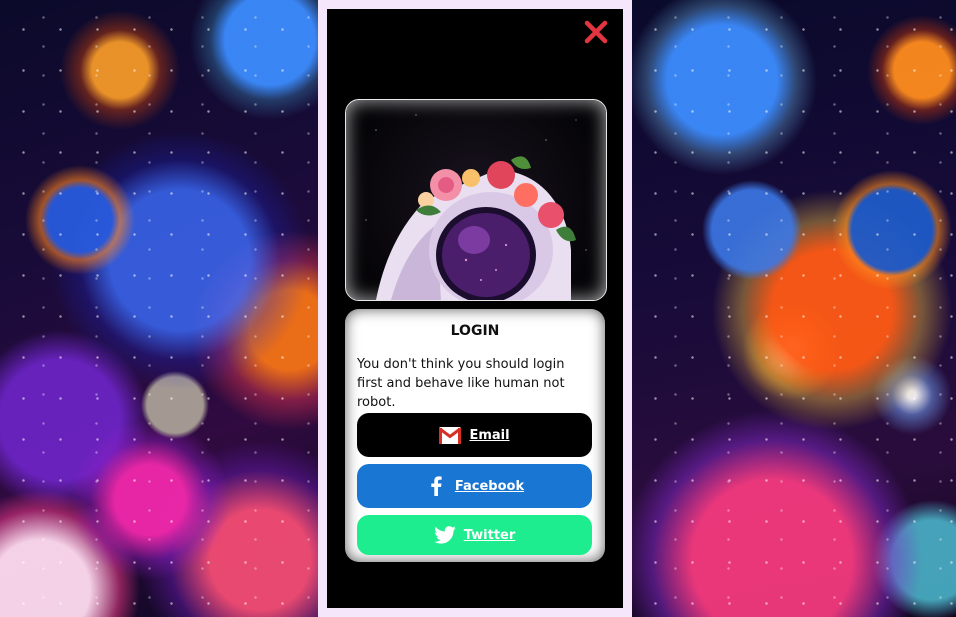  Describe the element at coordinates (489, 535) in the screenshot. I see `twitter-label: Twitter` at that location.